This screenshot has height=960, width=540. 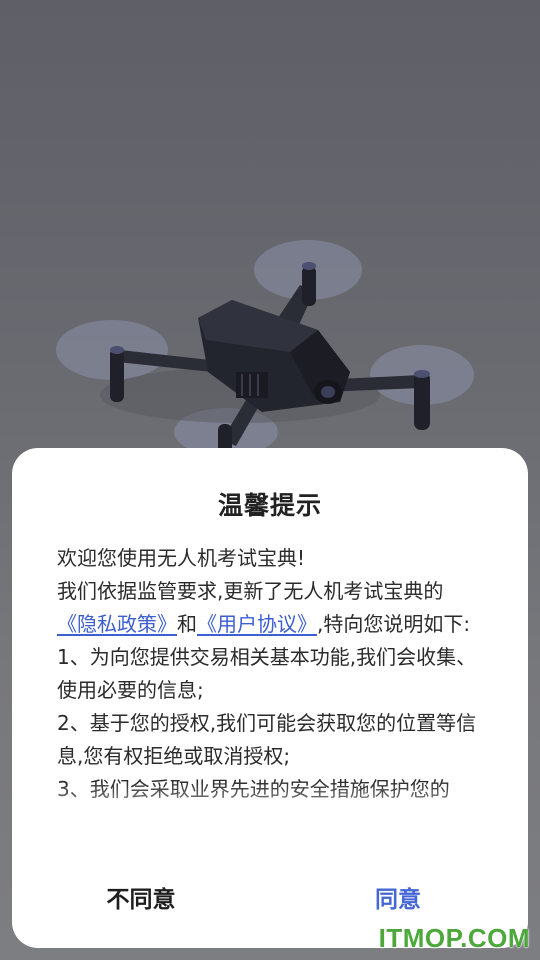 I want to click on greeting-text: 欢迎您使用无人机考试宝典!, so click(x=181, y=558).